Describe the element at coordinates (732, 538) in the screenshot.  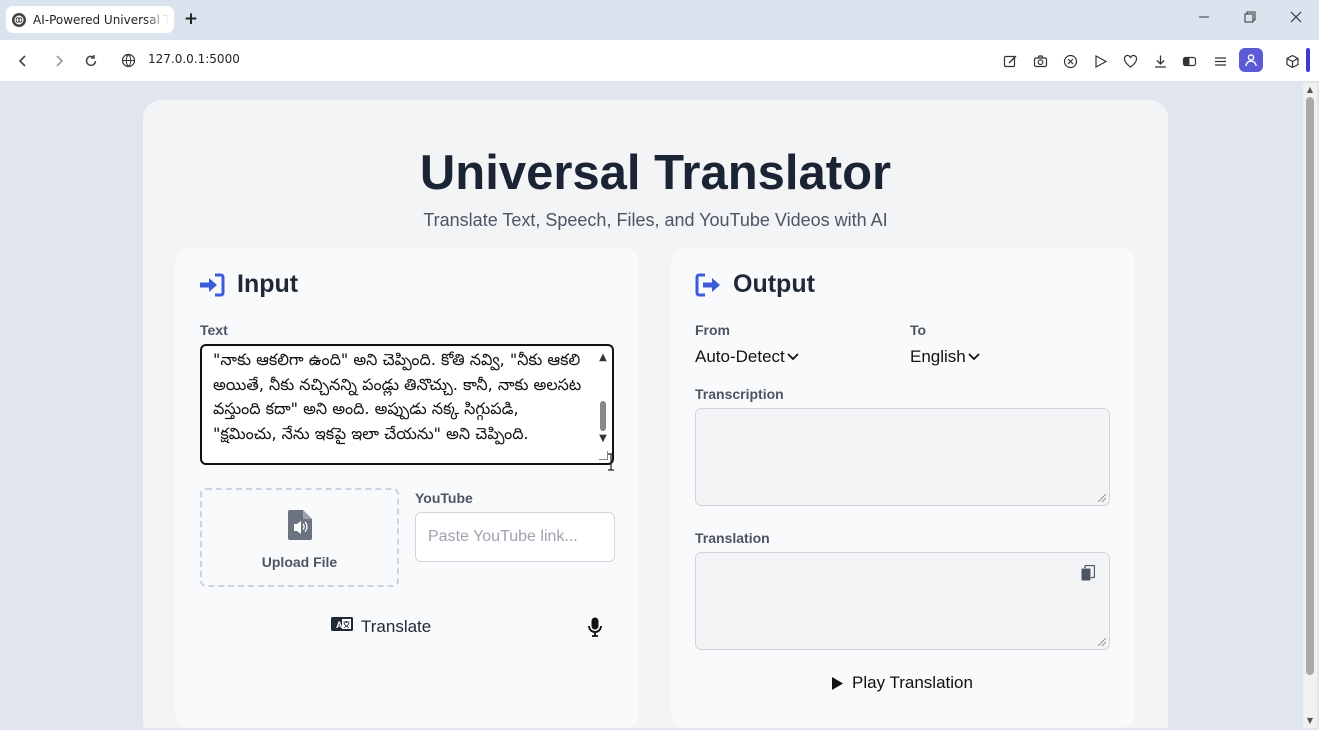
I see `translation-label: Translation` at that location.